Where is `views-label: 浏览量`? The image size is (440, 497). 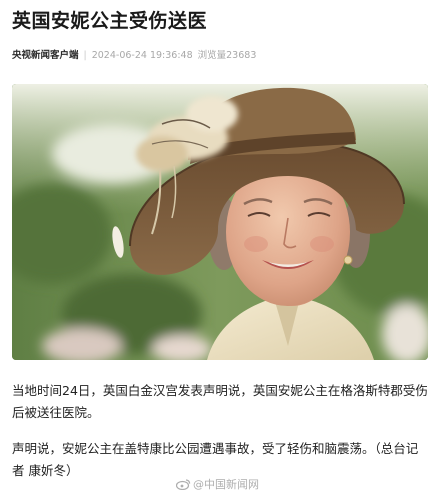 views-label: 浏览量 is located at coordinates (212, 55).